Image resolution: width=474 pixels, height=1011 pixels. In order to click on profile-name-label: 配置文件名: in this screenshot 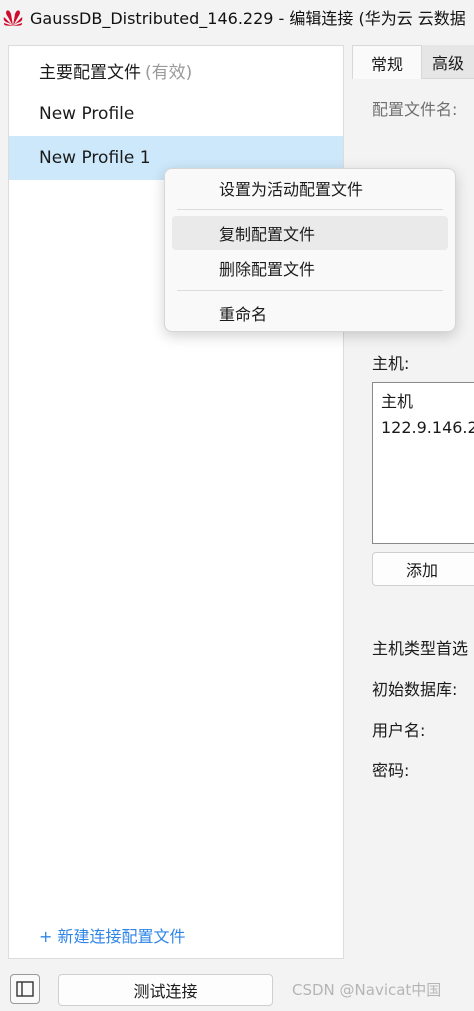, I will do `click(415, 109)`.